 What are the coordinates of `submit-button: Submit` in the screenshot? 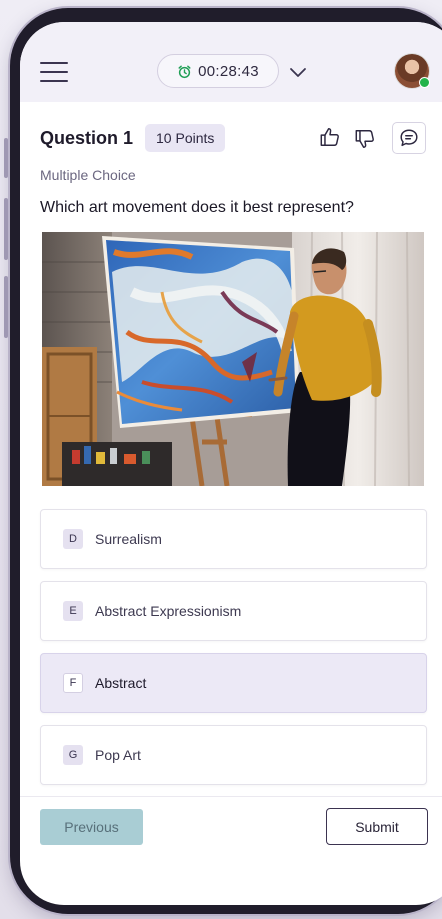 It's located at (377, 826).